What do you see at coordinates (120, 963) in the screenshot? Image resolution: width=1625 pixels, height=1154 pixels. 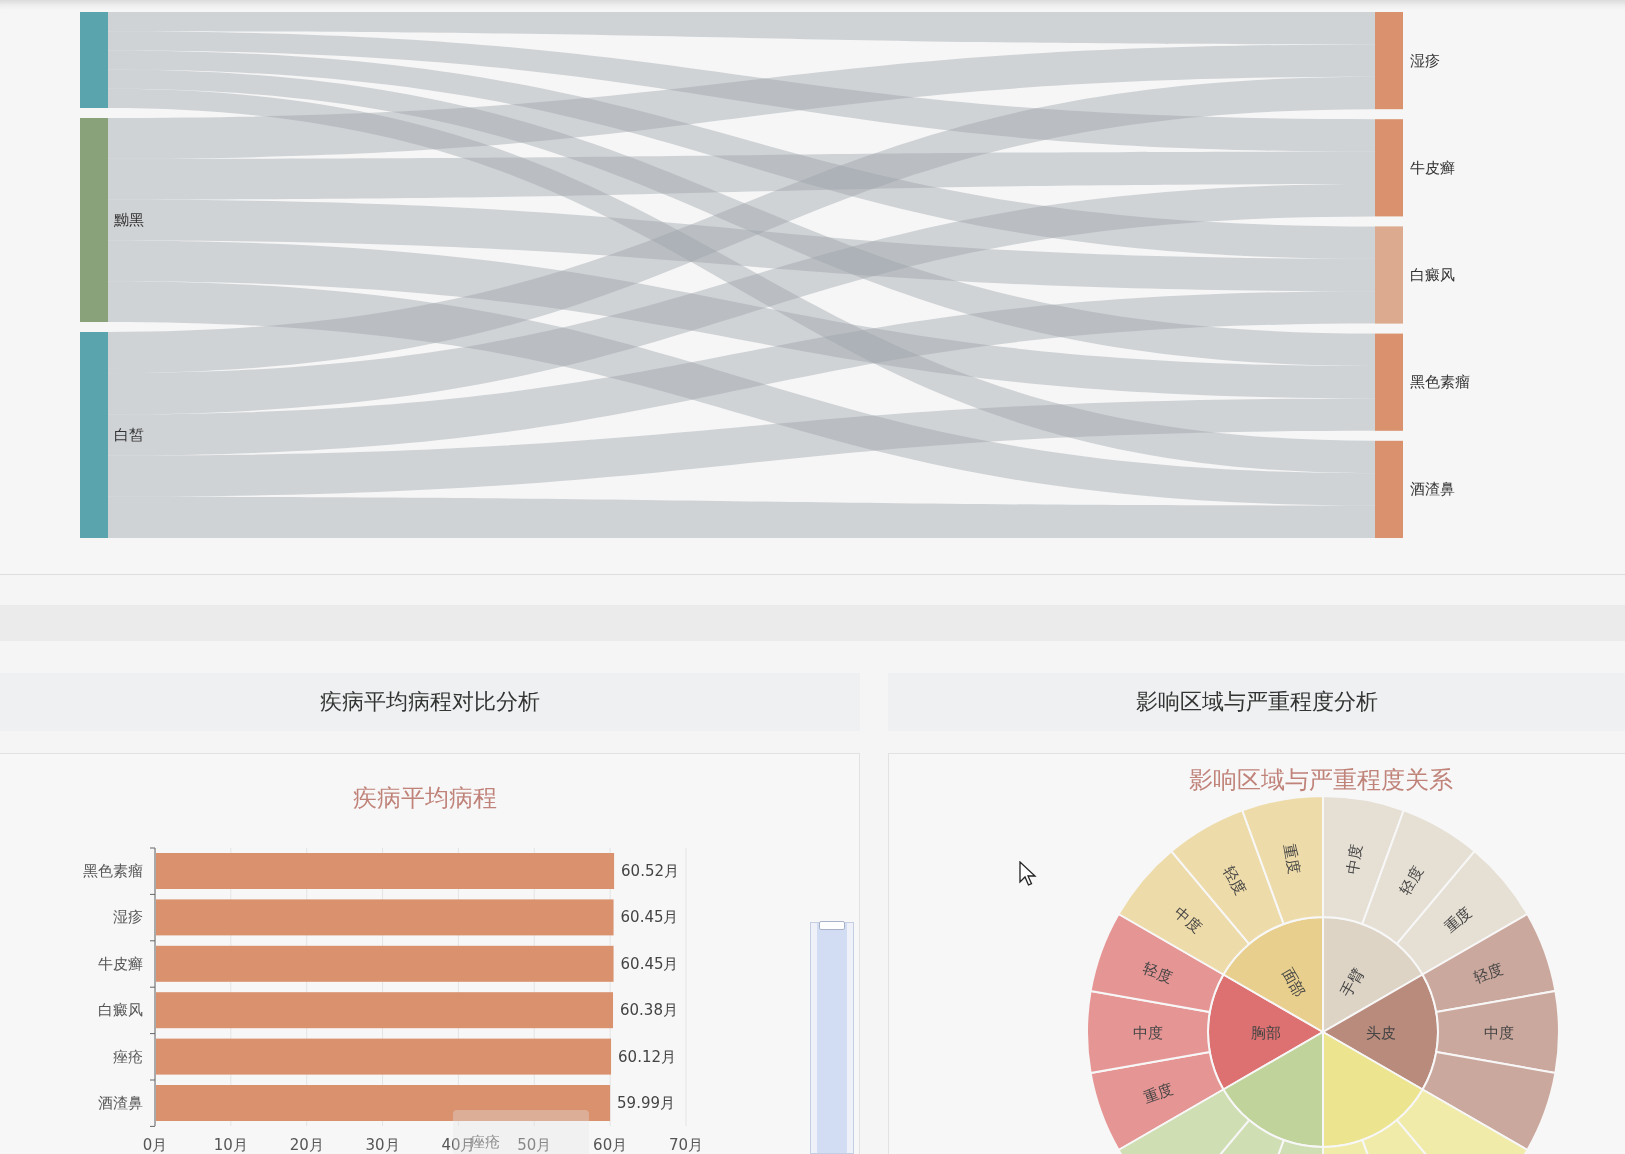 I see `category-label: 牛皮癣` at bounding box center [120, 963].